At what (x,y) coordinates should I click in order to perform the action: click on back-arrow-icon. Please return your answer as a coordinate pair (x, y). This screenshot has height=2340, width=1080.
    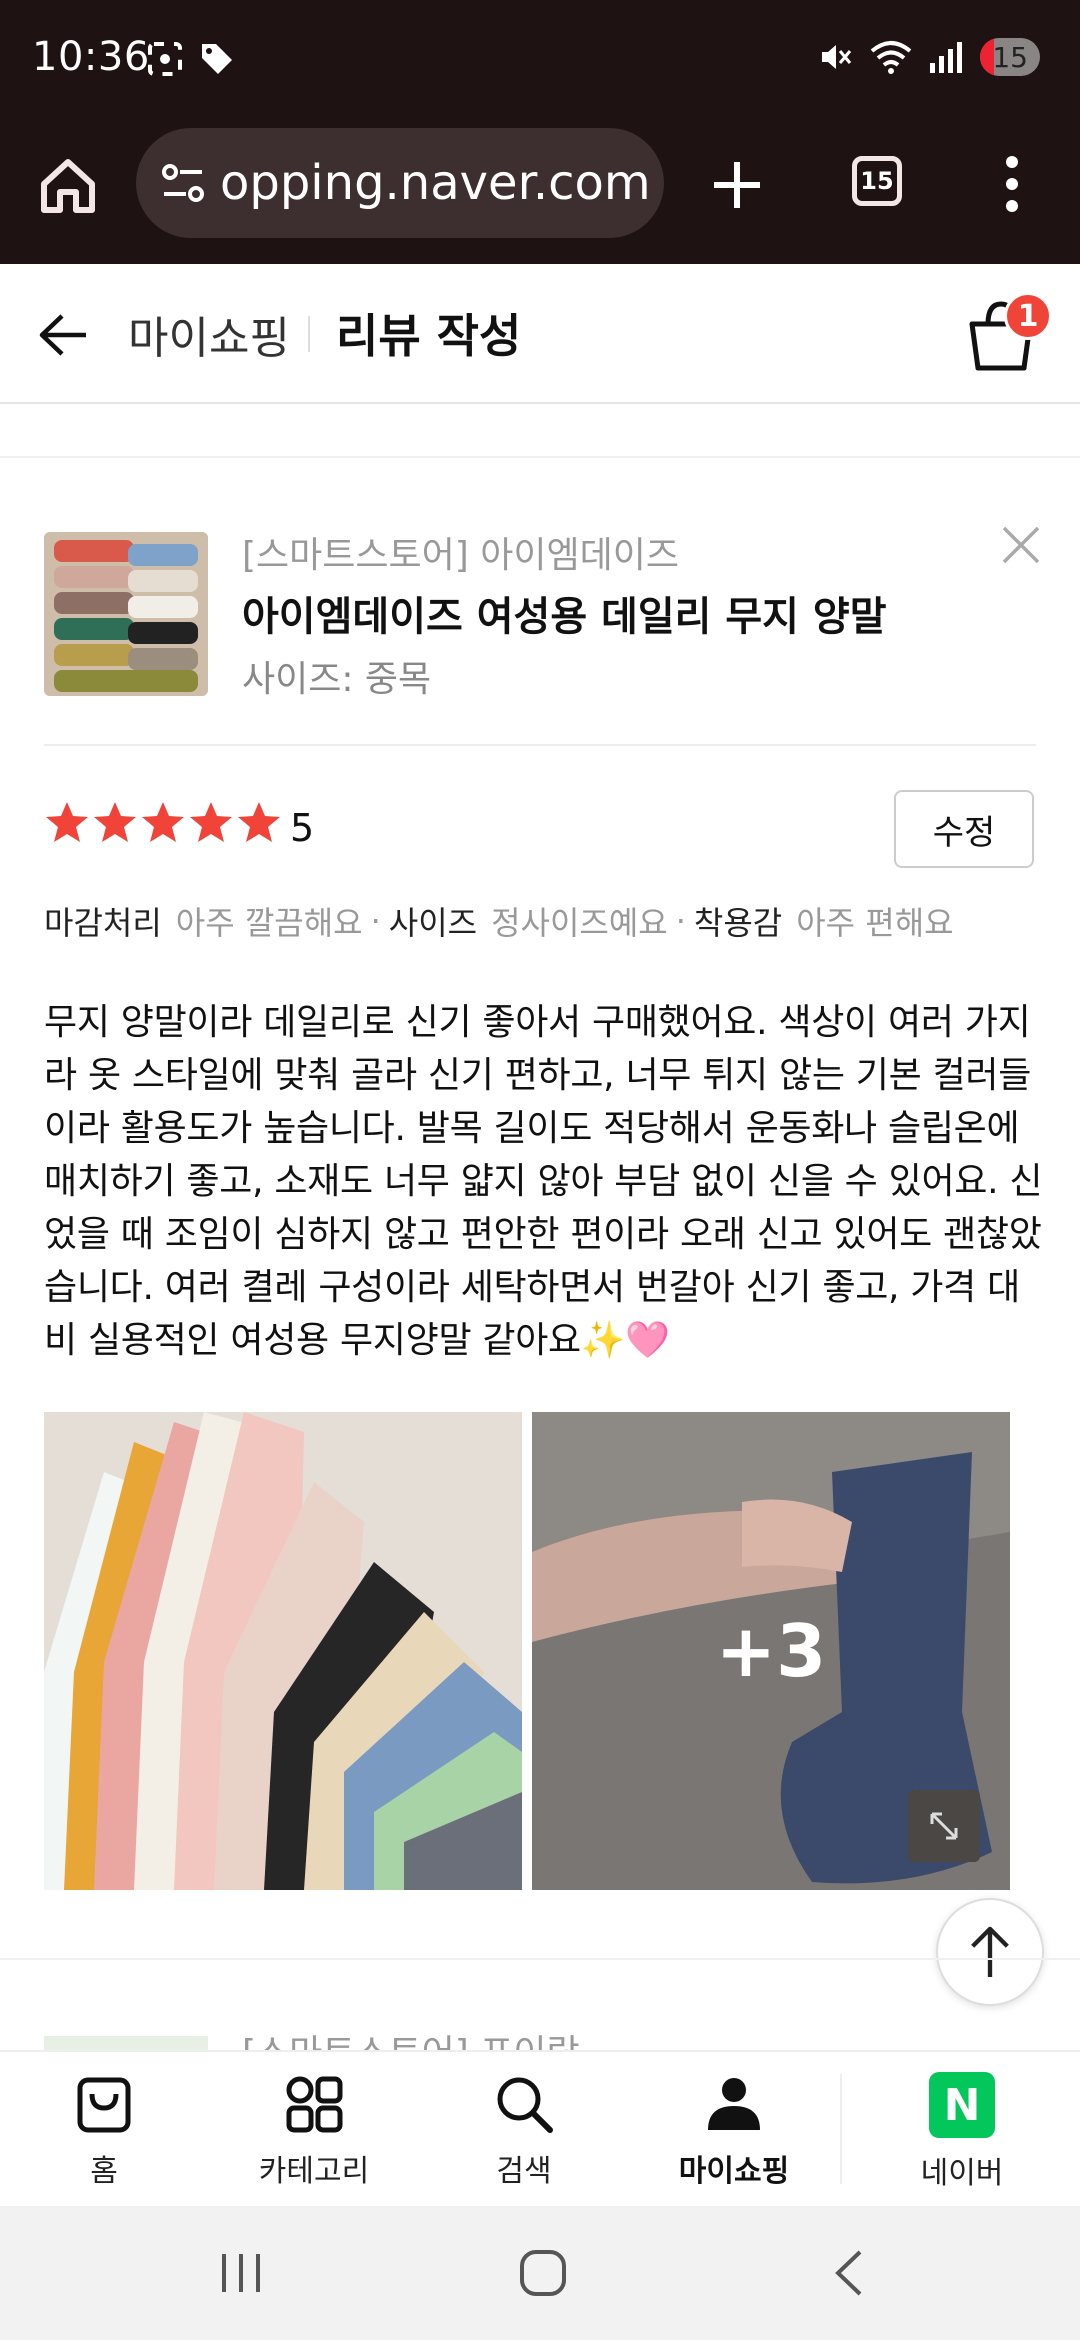
    Looking at the image, I should click on (63, 335).